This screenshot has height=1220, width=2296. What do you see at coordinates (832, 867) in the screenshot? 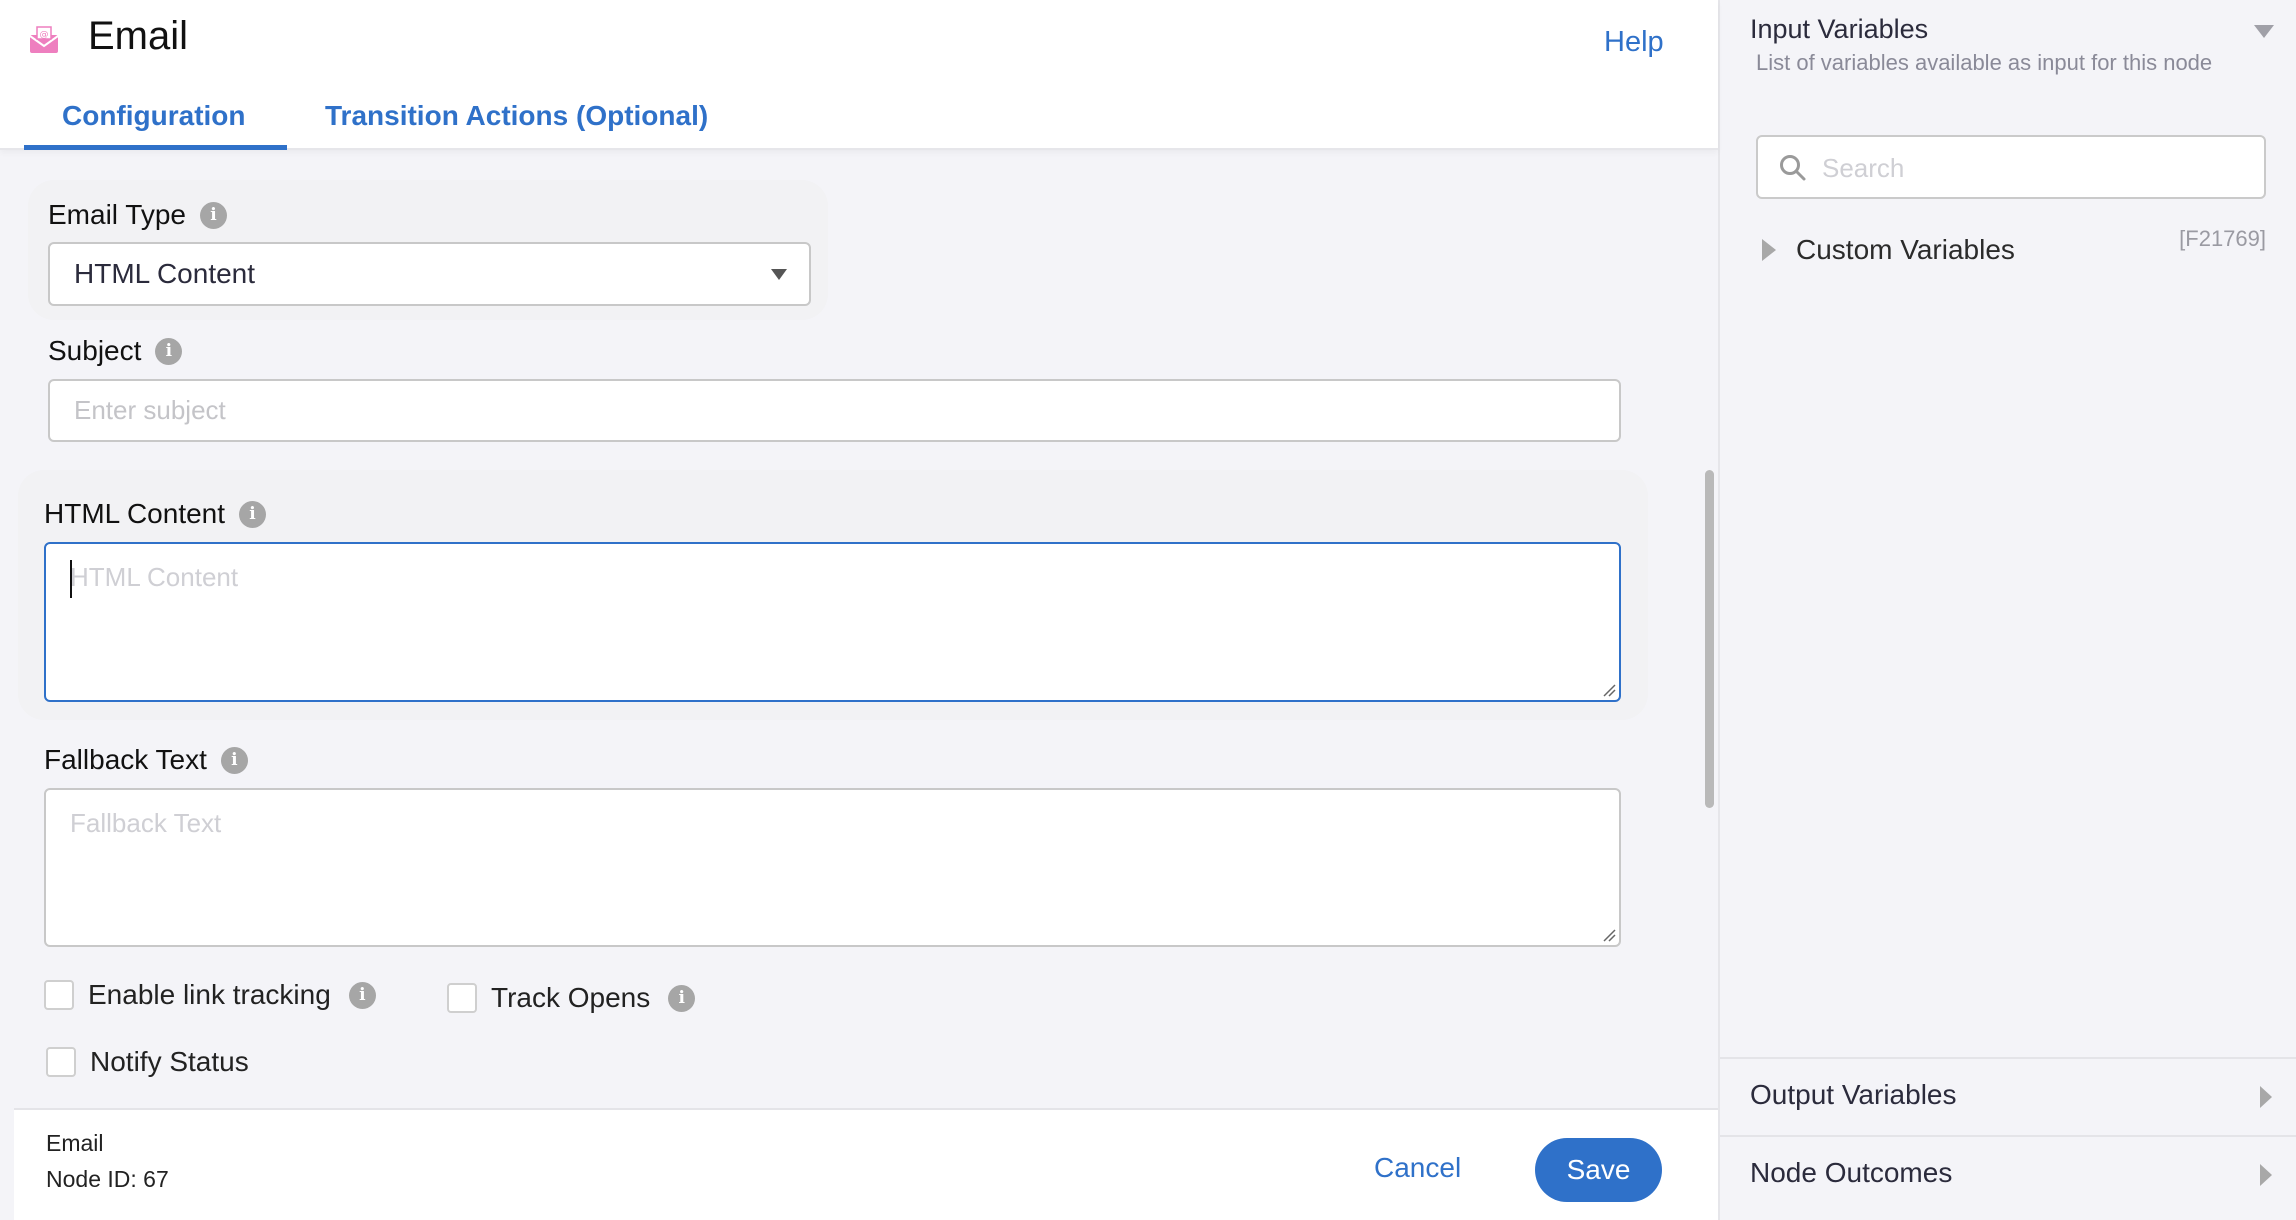
I see `fallback-text-textarea: Fallback Text` at bounding box center [832, 867].